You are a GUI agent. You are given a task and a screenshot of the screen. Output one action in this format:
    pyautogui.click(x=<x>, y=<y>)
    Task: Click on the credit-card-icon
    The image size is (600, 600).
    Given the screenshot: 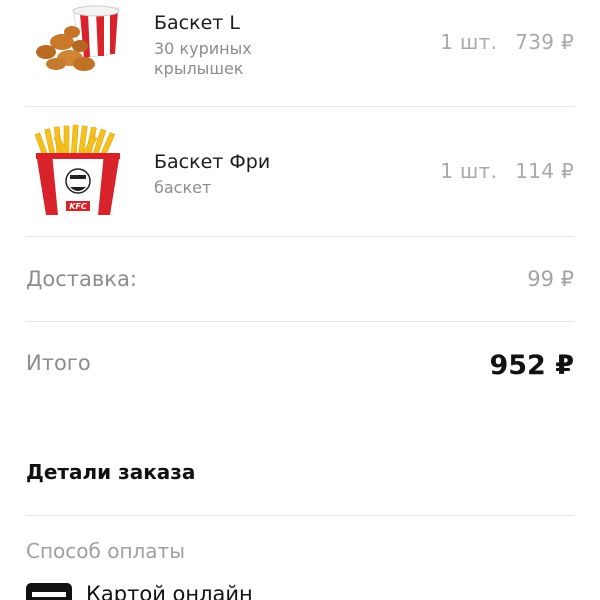 What is the action you would take?
    pyautogui.click(x=49, y=591)
    